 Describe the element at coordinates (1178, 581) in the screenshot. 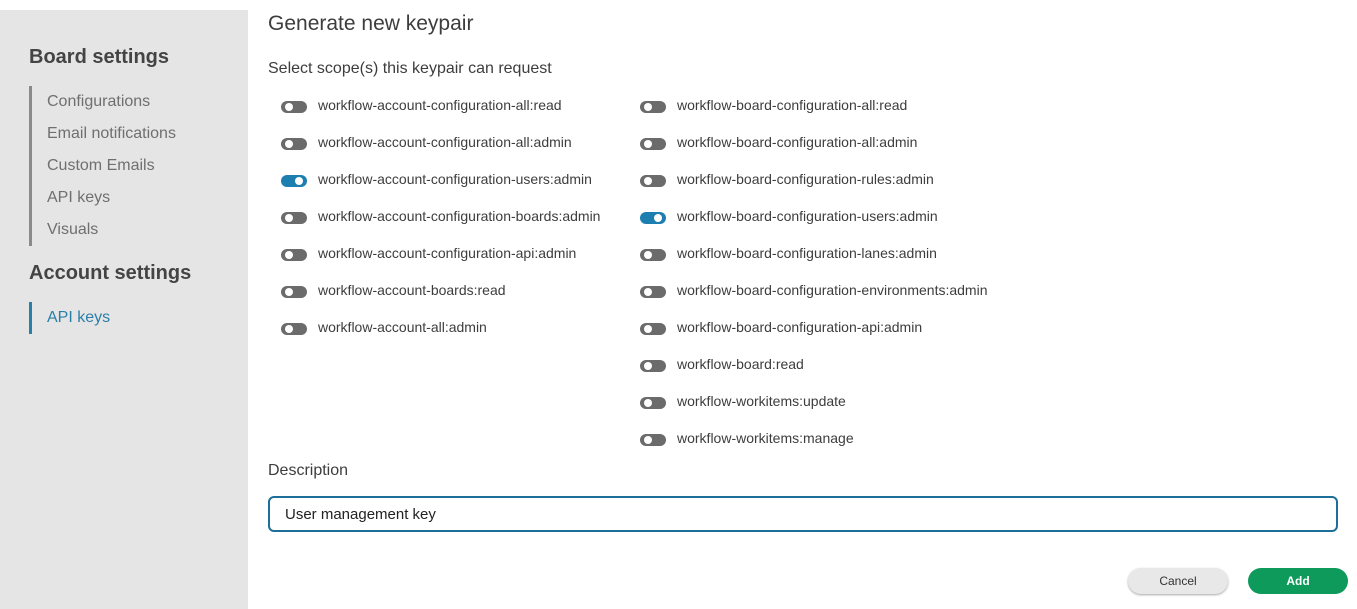

I see `cancel-button: Cancel` at that location.